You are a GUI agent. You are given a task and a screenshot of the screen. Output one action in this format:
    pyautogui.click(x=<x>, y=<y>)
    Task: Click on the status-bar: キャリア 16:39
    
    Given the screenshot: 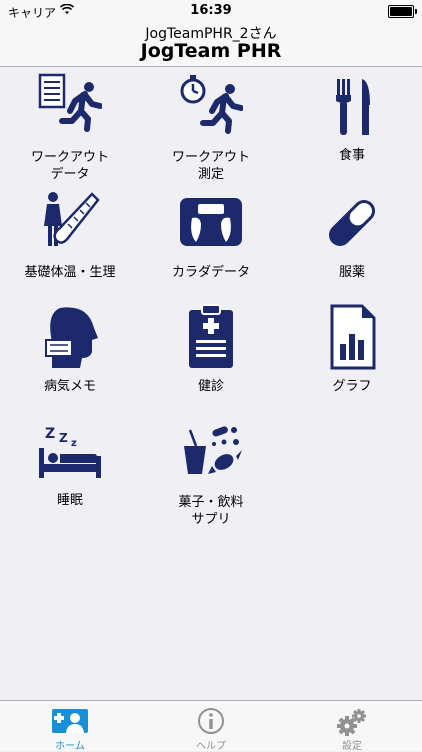 What is the action you would take?
    pyautogui.click(x=211, y=11)
    